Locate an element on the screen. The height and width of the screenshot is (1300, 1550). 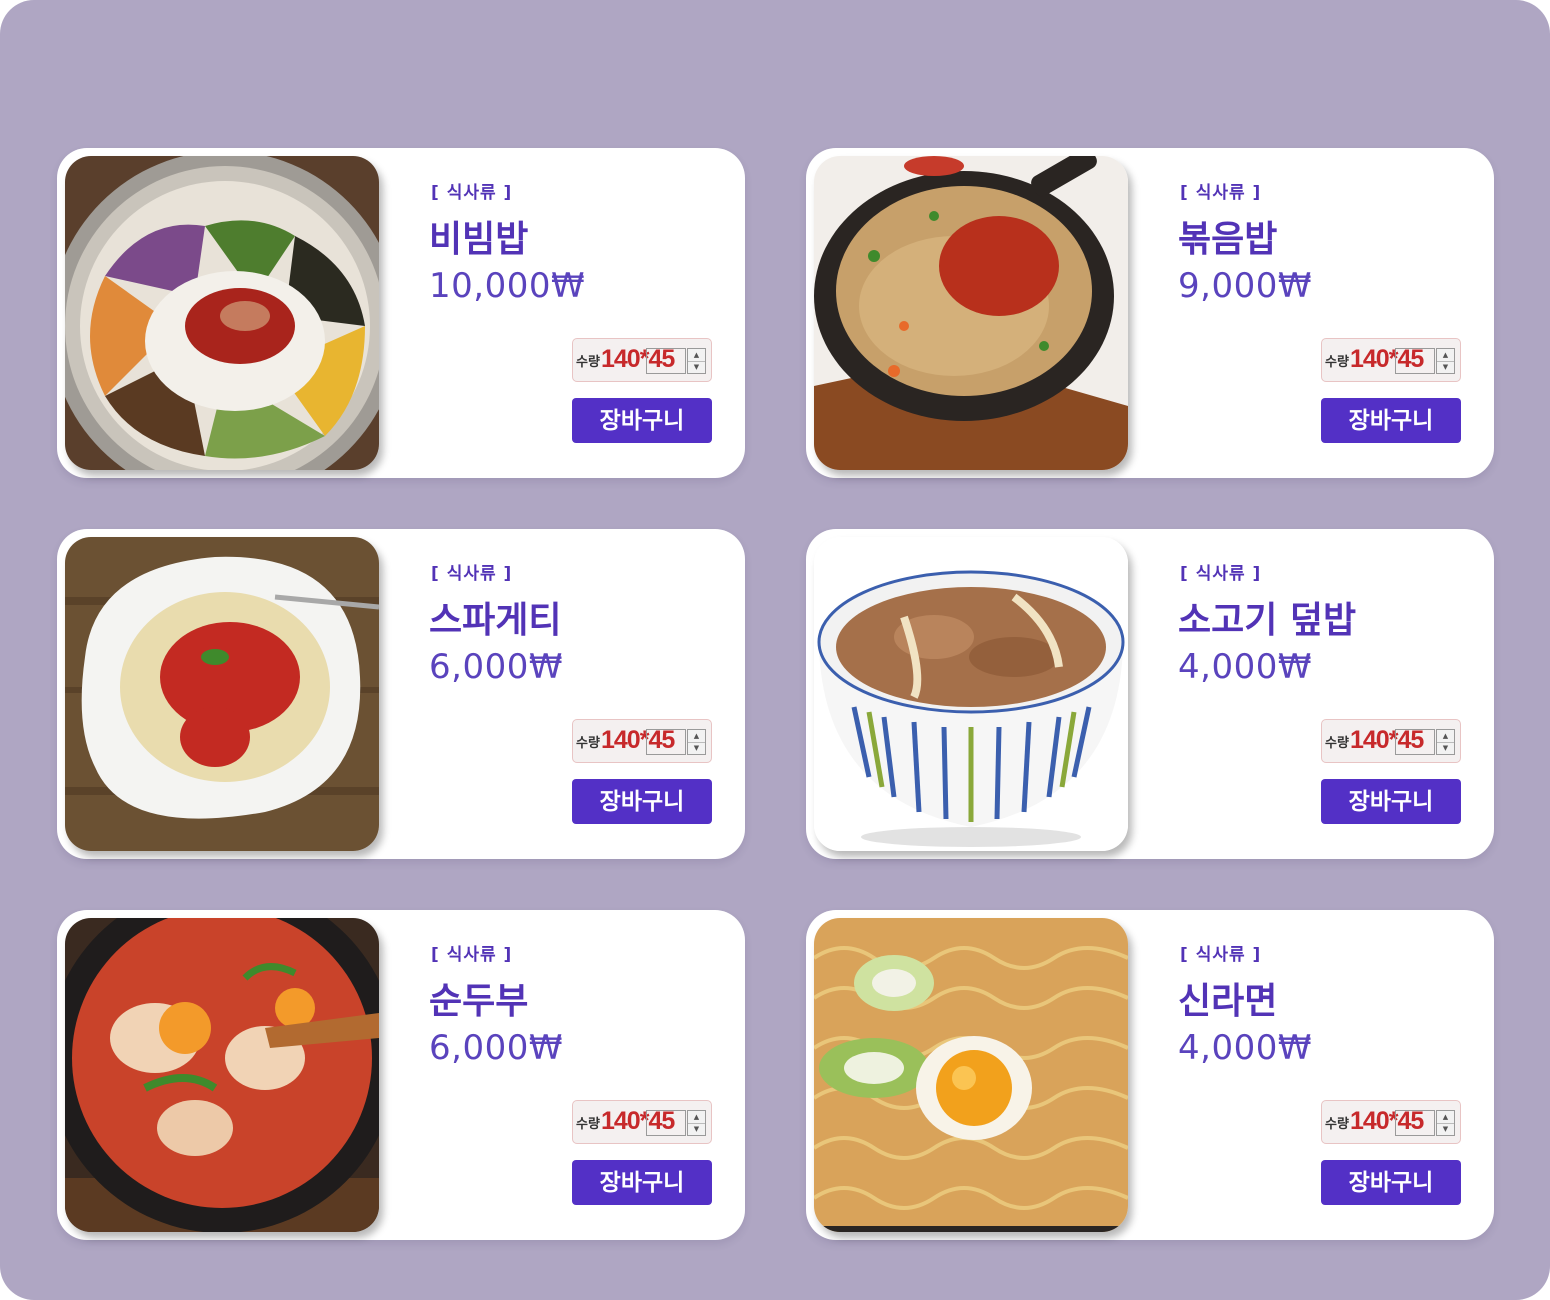
item-price: 9,000₩ is located at coordinates (1245, 286).